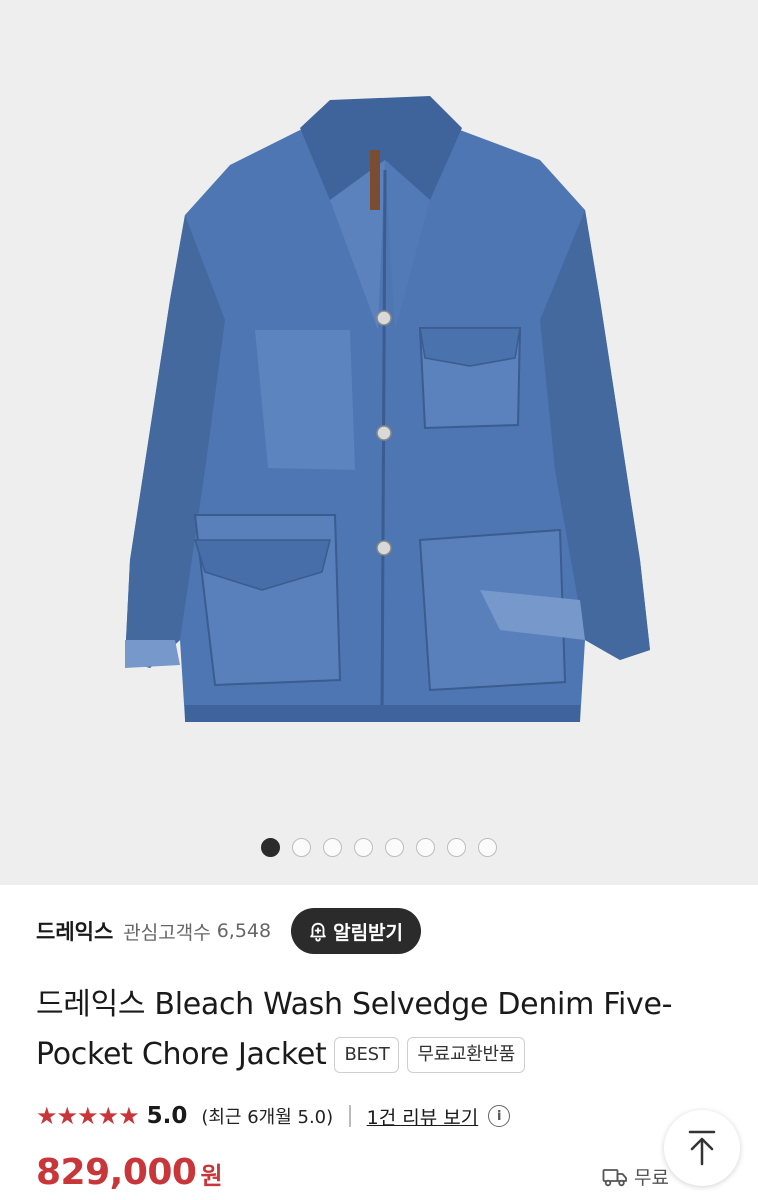  I want to click on review-link: 1건 리뷰 보기, so click(423, 1116).